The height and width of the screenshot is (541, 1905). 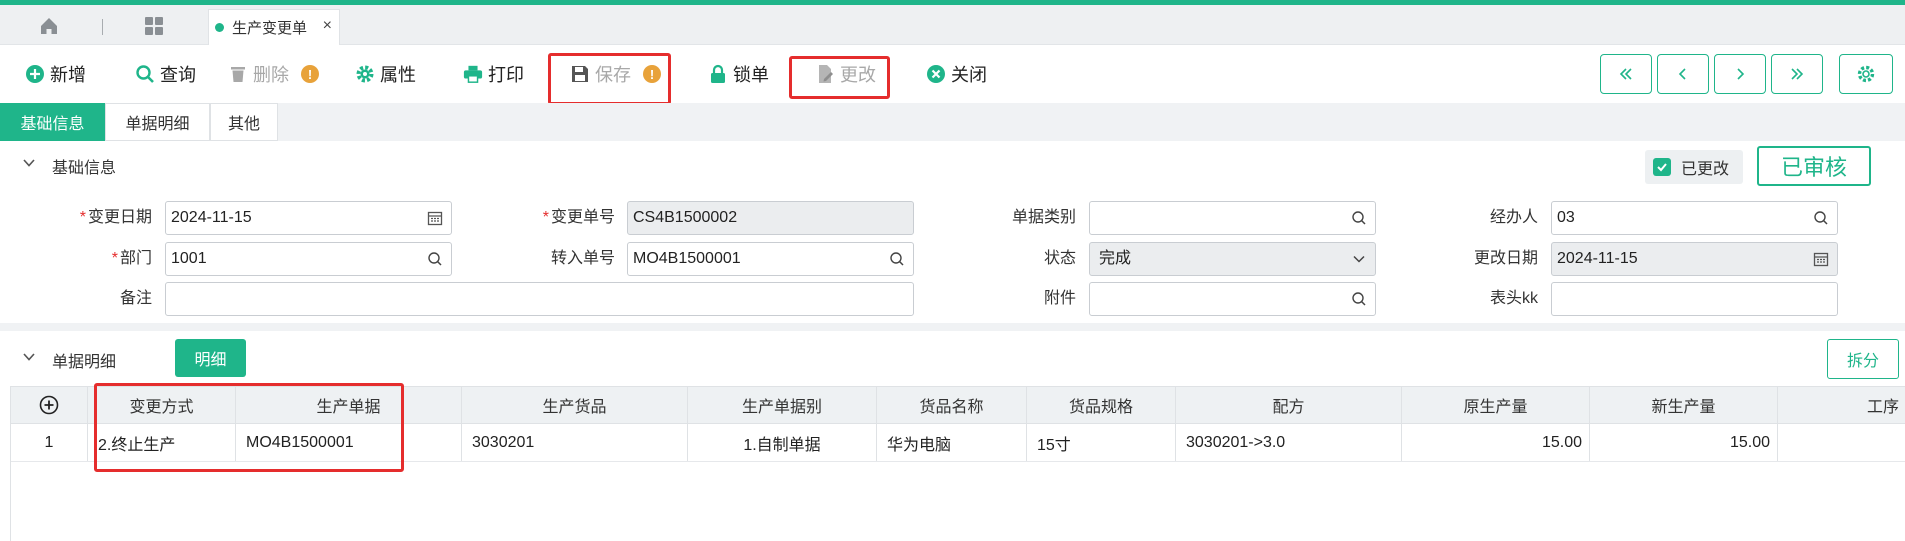 What do you see at coordinates (308, 218) in the screenshot?
I see `change-date-field: 2024-11-15` at bounding box center [308, 218].